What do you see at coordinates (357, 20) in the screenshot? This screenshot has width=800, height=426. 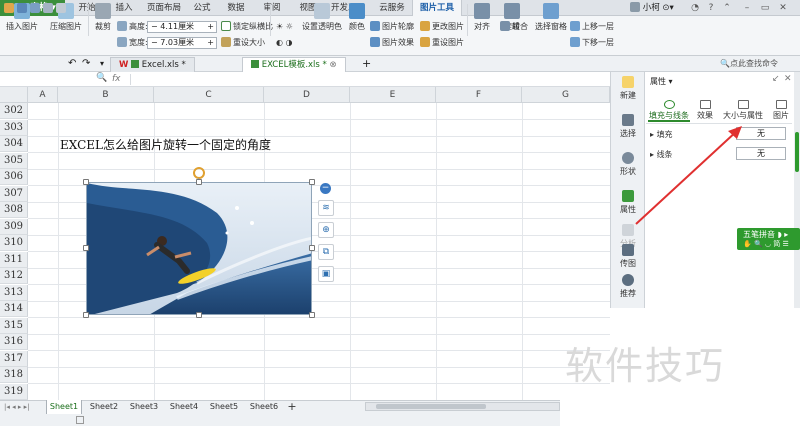 I see `color-button: 颜色` at bounding box center [357, 20].